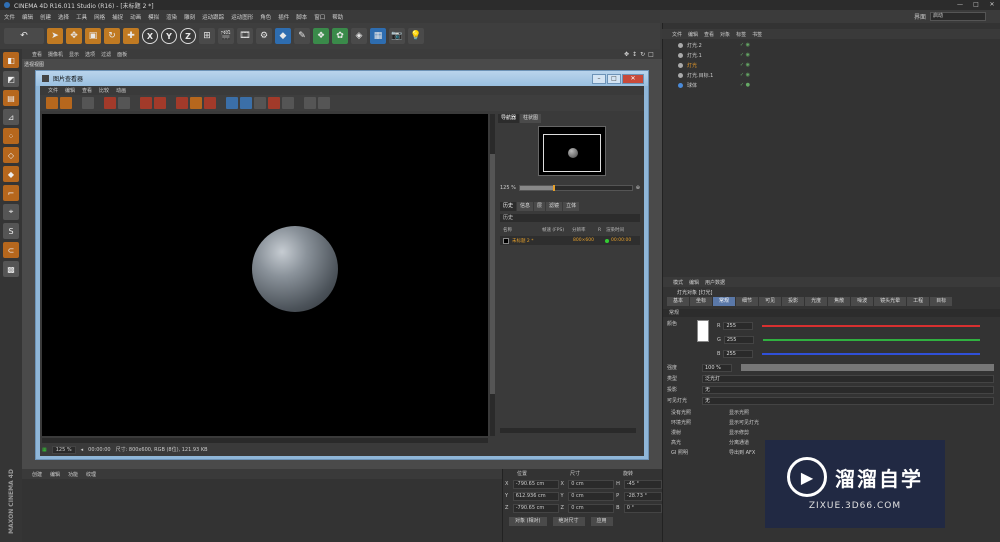 The image size is (1000, 542). Describe the element at coordinates (871, 325) in the screenshot. I see `red-slider` at that location.